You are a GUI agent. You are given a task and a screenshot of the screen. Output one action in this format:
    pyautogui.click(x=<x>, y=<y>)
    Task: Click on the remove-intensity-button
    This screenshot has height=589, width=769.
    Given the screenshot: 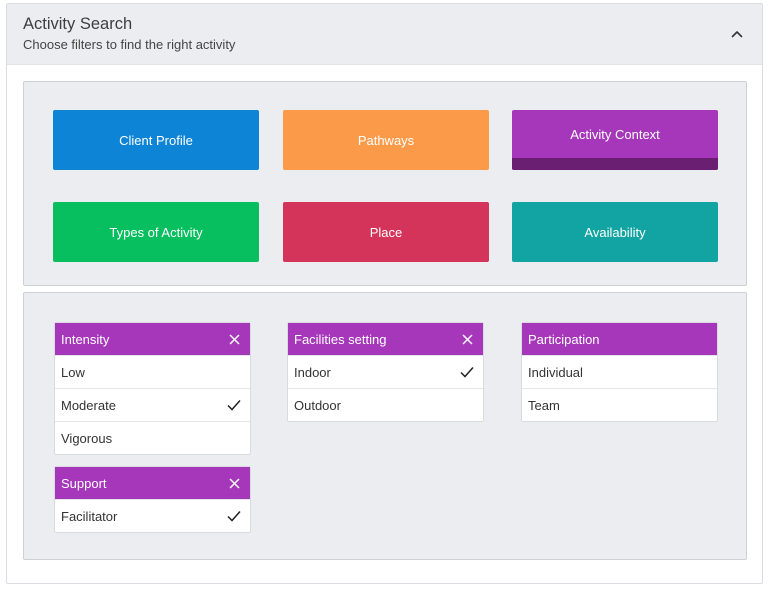 What is the action you would take?
    pyautogui.click(x=234, y=339)
    